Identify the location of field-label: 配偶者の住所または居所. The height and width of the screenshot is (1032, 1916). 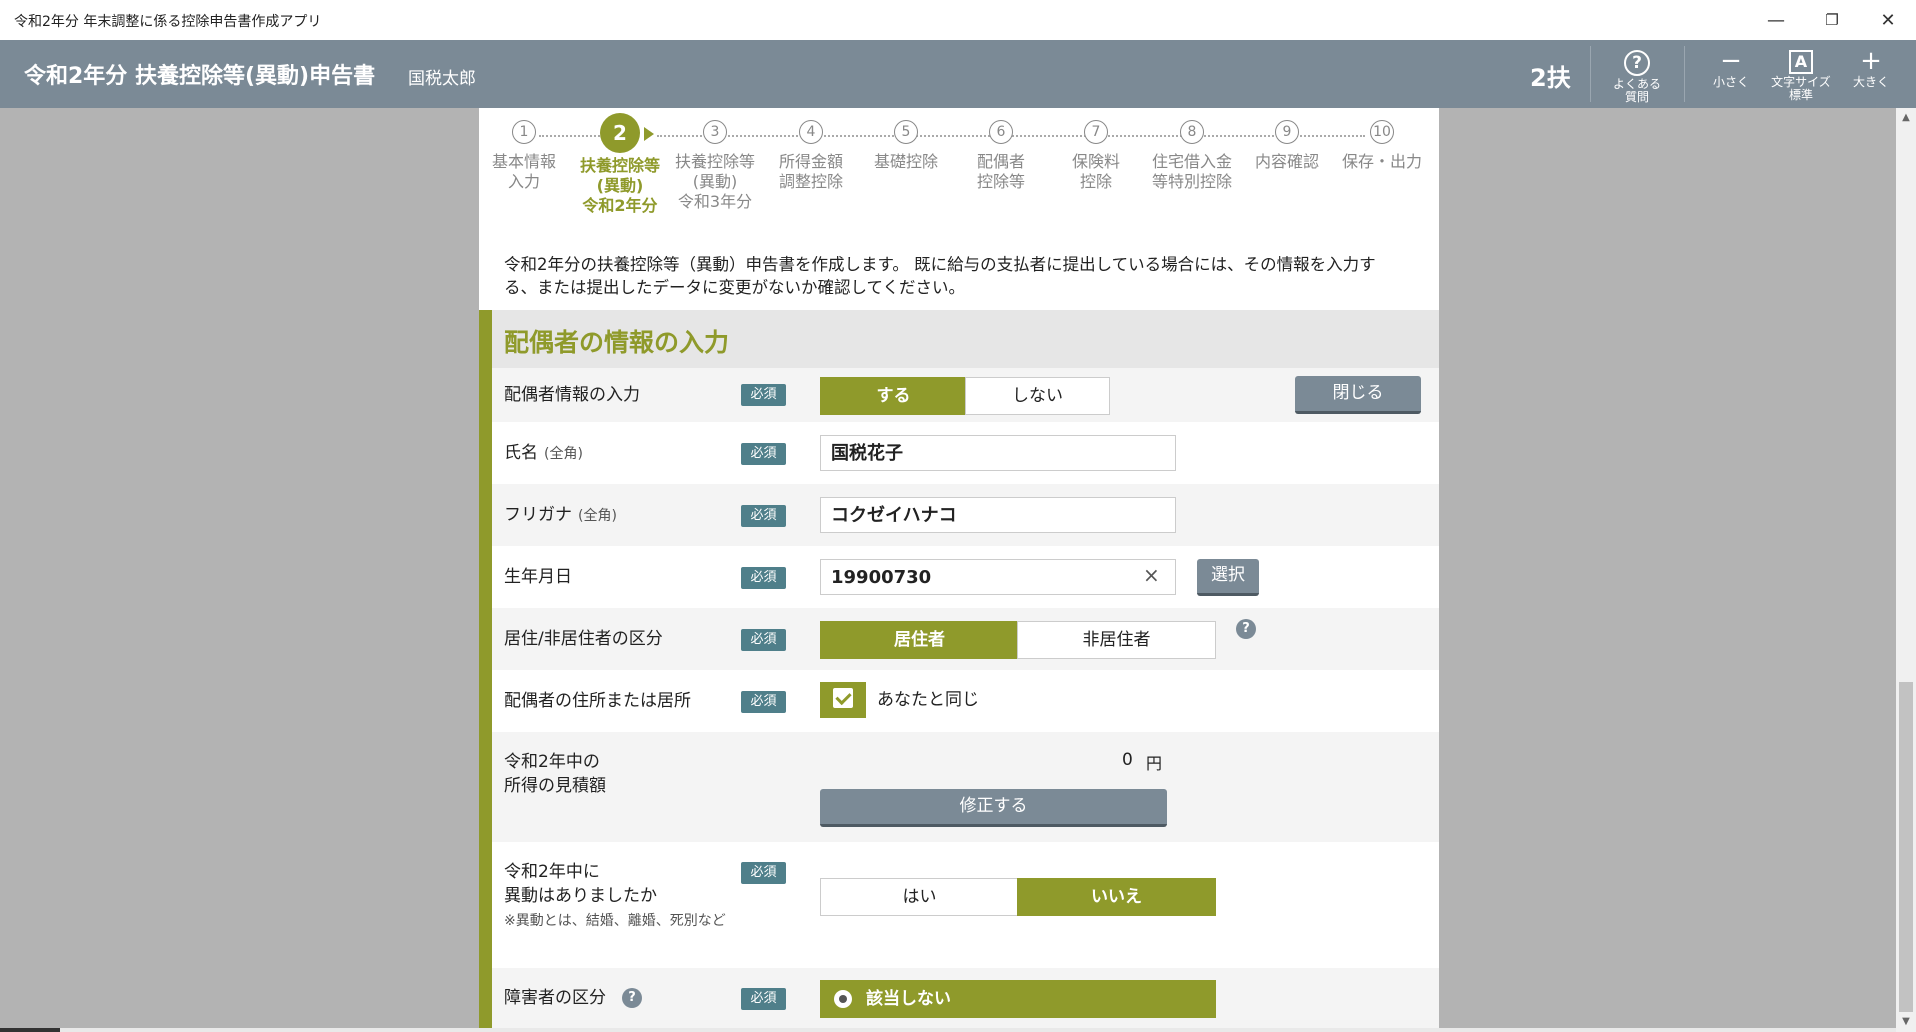
(597, 701).